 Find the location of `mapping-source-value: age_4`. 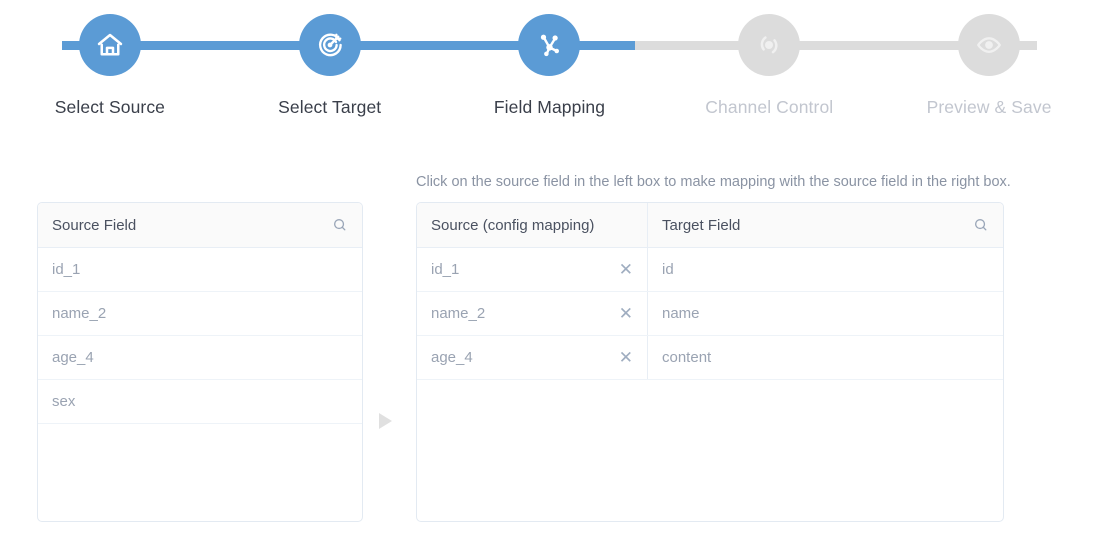

mapping-source-value: age_4 is located at coordinates (452, 357).